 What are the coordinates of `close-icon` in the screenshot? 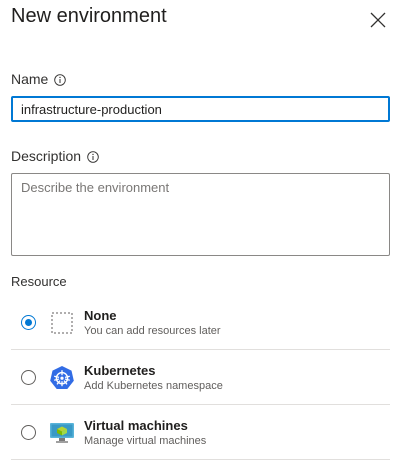 It's located at (378, 20).